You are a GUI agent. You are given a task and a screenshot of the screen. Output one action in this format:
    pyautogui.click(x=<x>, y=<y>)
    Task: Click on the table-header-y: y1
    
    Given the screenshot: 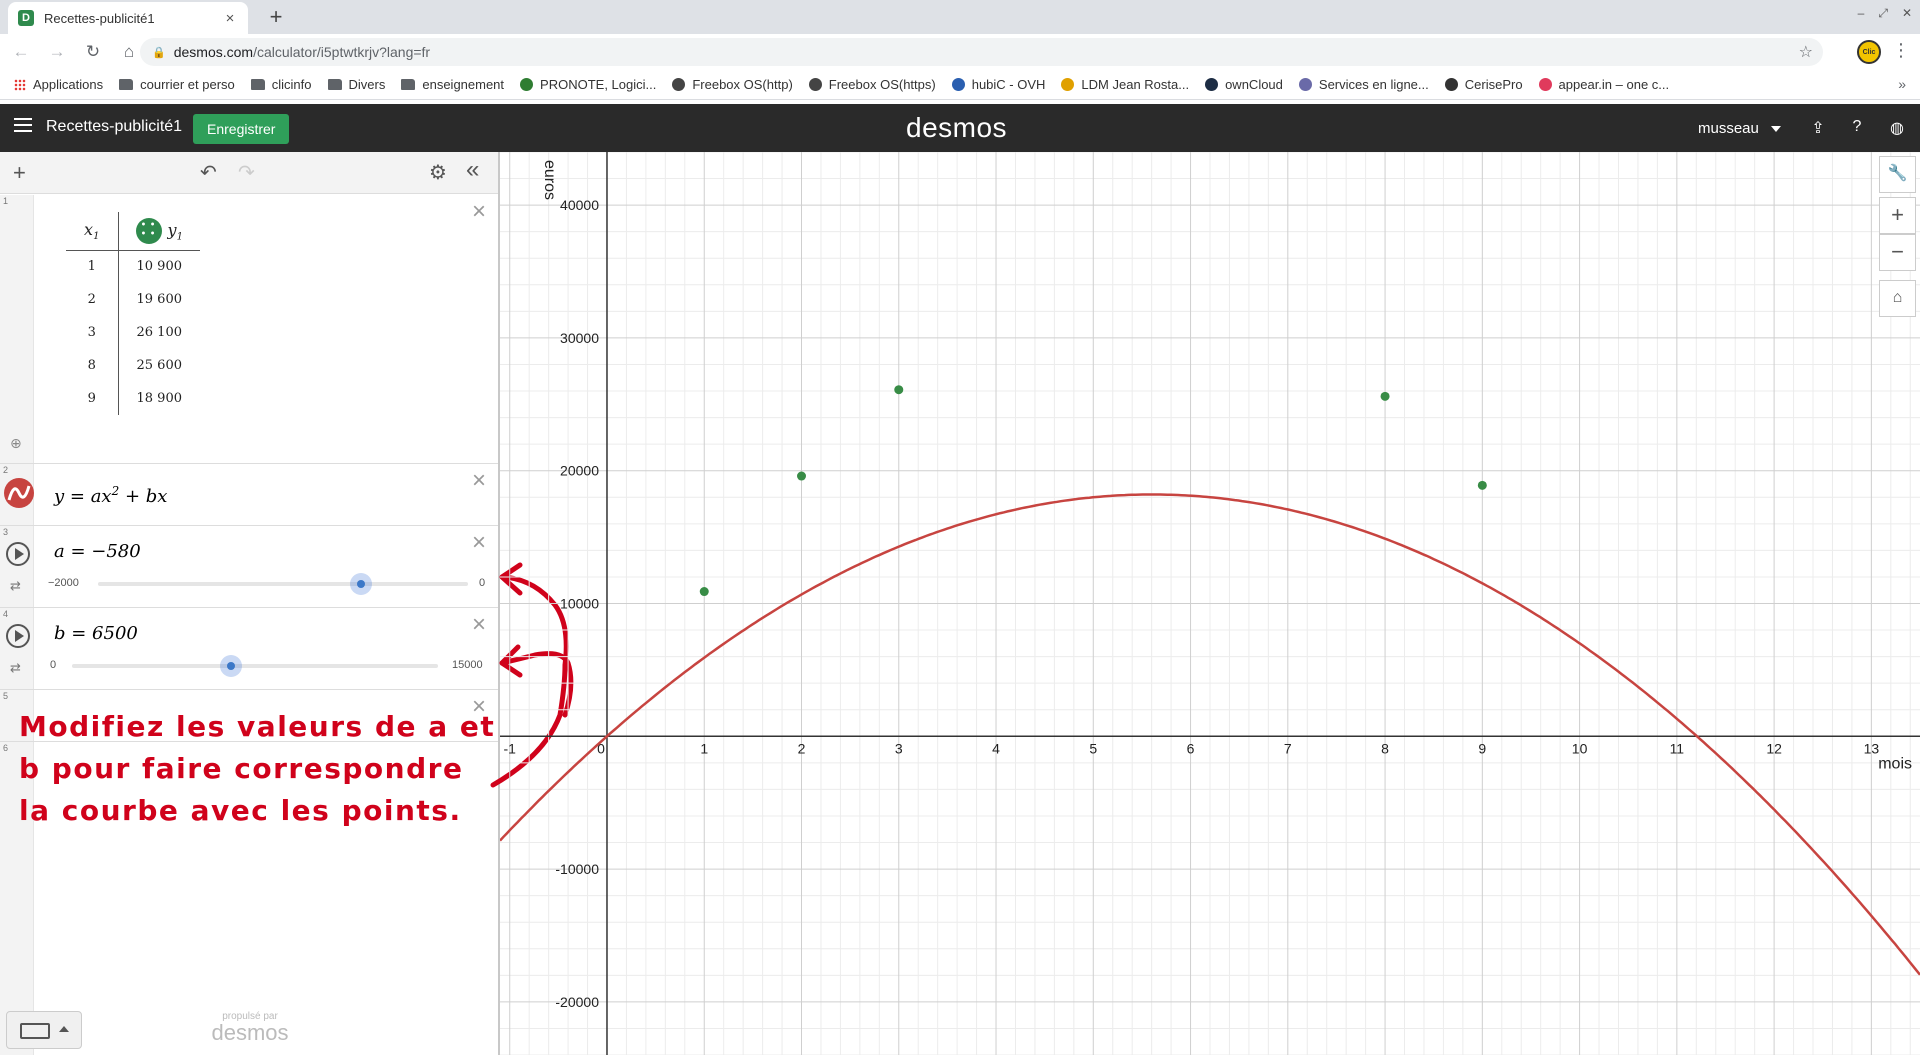 What is the action you would take?
    pyautogui.click(x=159, y=231)
    